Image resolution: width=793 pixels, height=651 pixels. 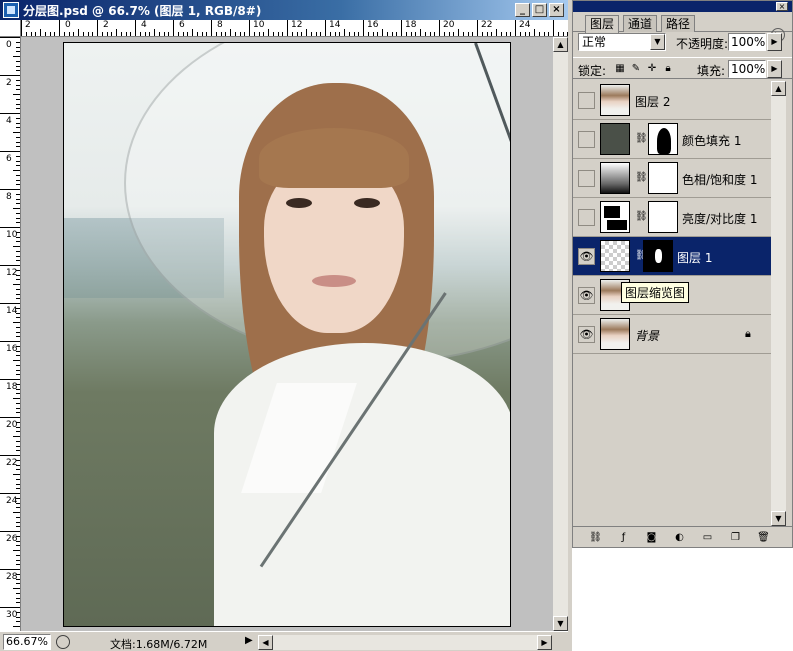 What do you see at coordinates (620, 69) in the screenshot?
I see `lock-transparency-icon: ▦` at bounding box center [620, 69].